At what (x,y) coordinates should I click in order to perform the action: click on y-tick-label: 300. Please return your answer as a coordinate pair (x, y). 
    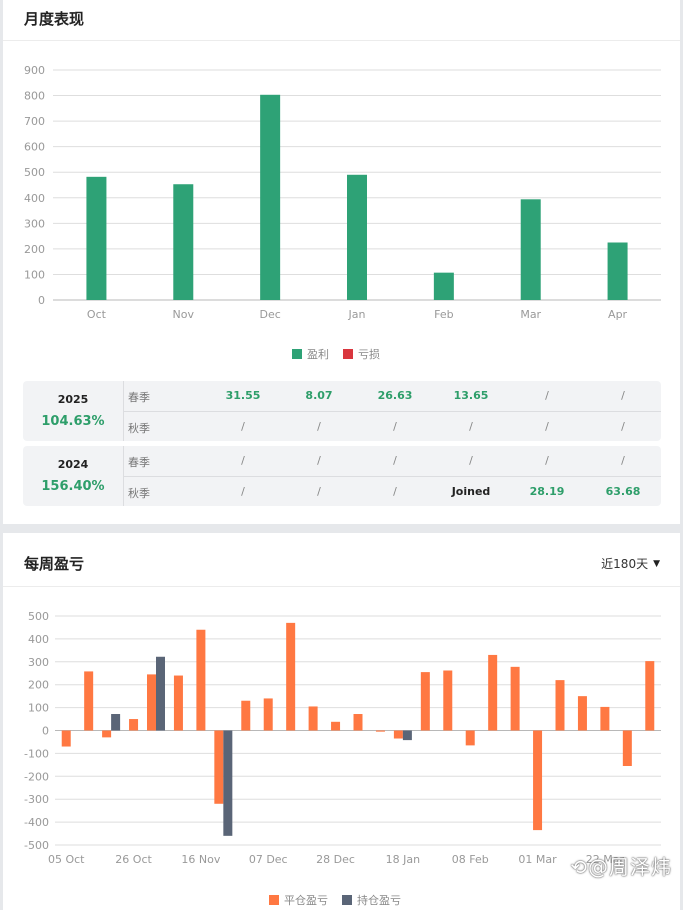
    Looking at the image, I should click on (38, 662).